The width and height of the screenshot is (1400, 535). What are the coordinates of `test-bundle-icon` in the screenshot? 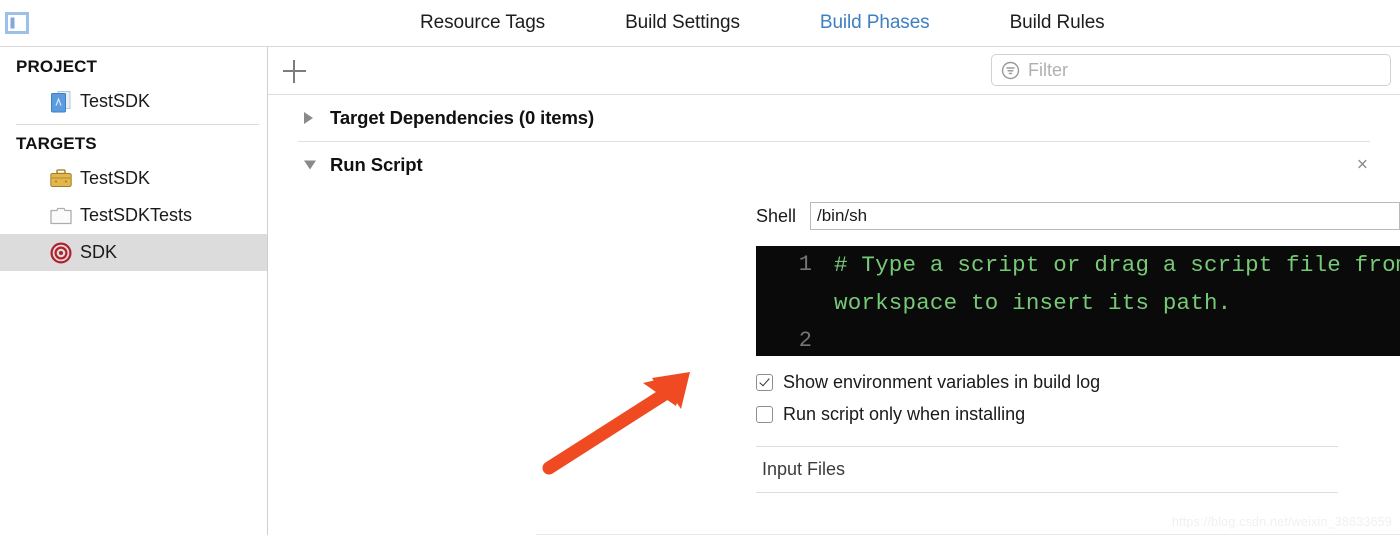 It's located at (61, 216).